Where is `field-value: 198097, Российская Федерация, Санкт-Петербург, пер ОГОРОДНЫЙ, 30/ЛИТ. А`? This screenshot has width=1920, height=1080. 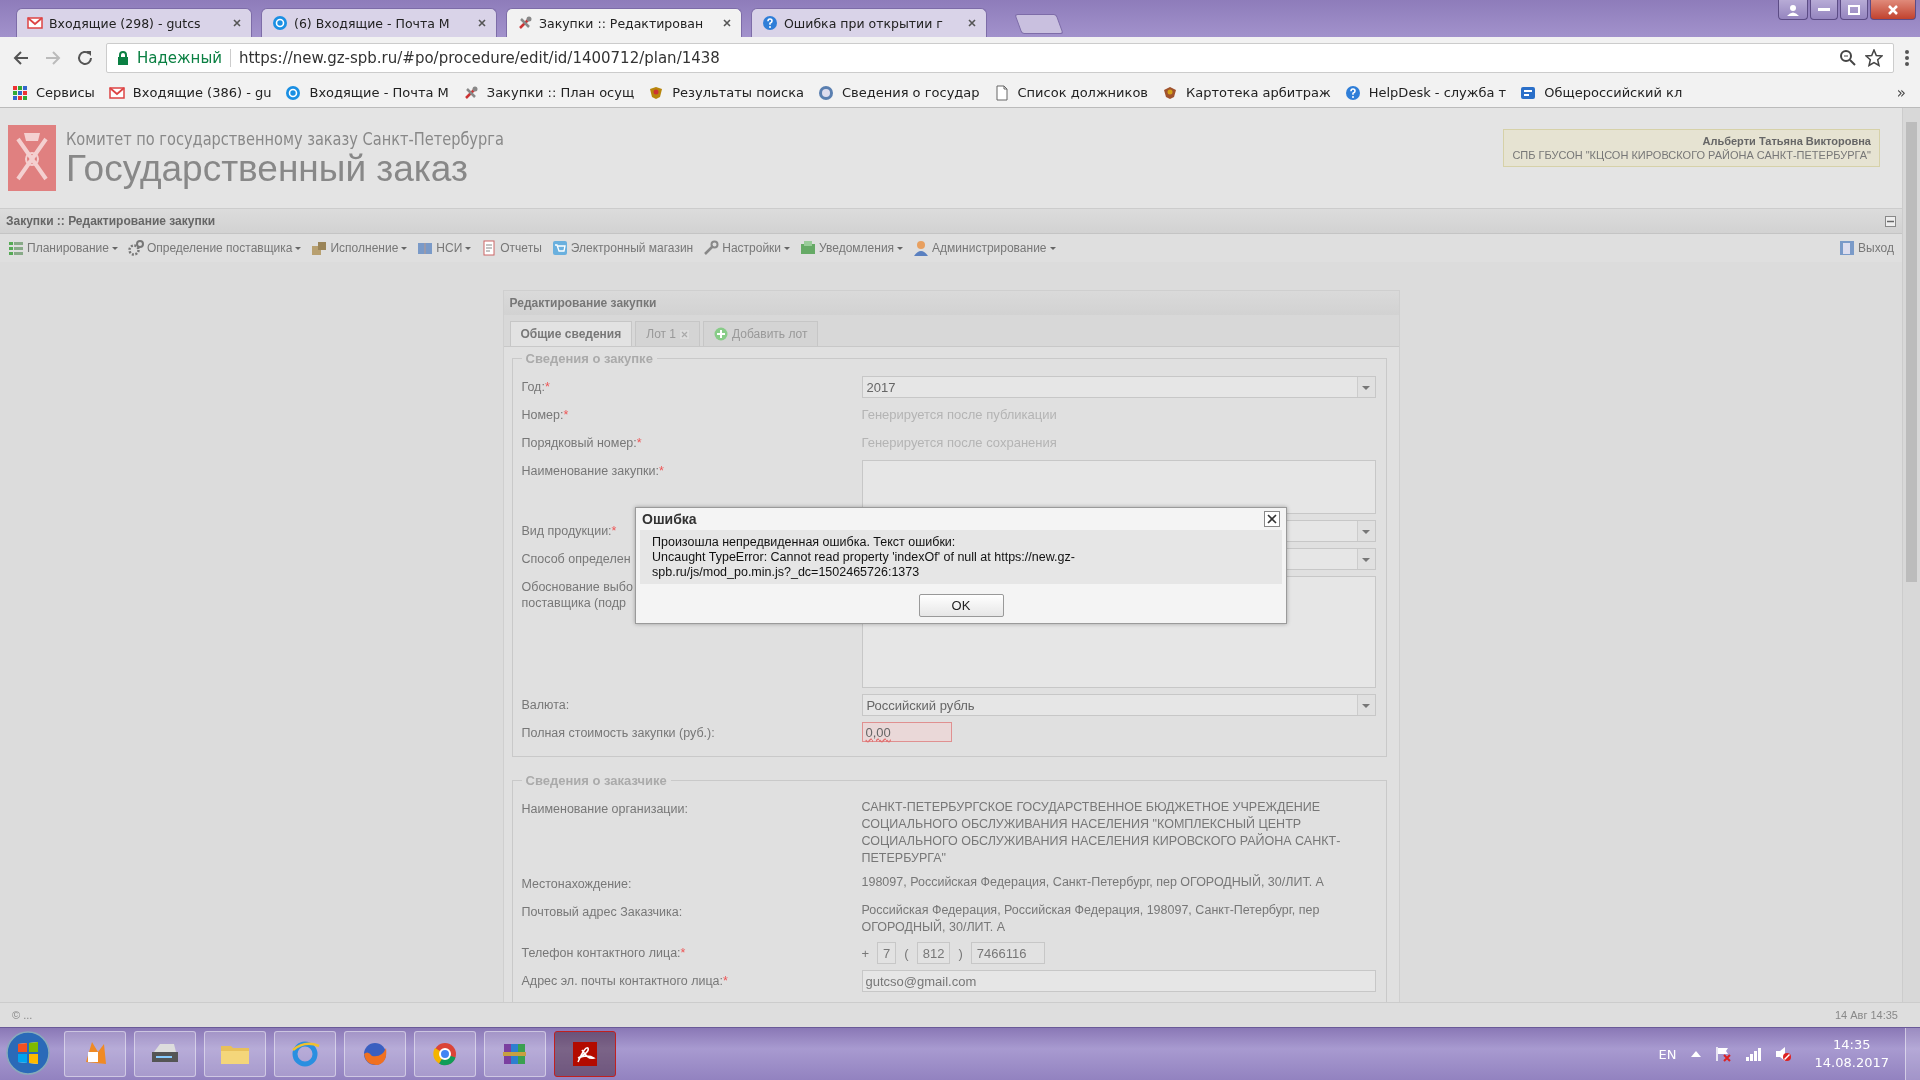
field-value: 198097, Российская Федерация, Санкт-Петербург, пер ОГОРОДНЫЙ, 30/ЛИТ. А is located at coordinates (1093, 882).